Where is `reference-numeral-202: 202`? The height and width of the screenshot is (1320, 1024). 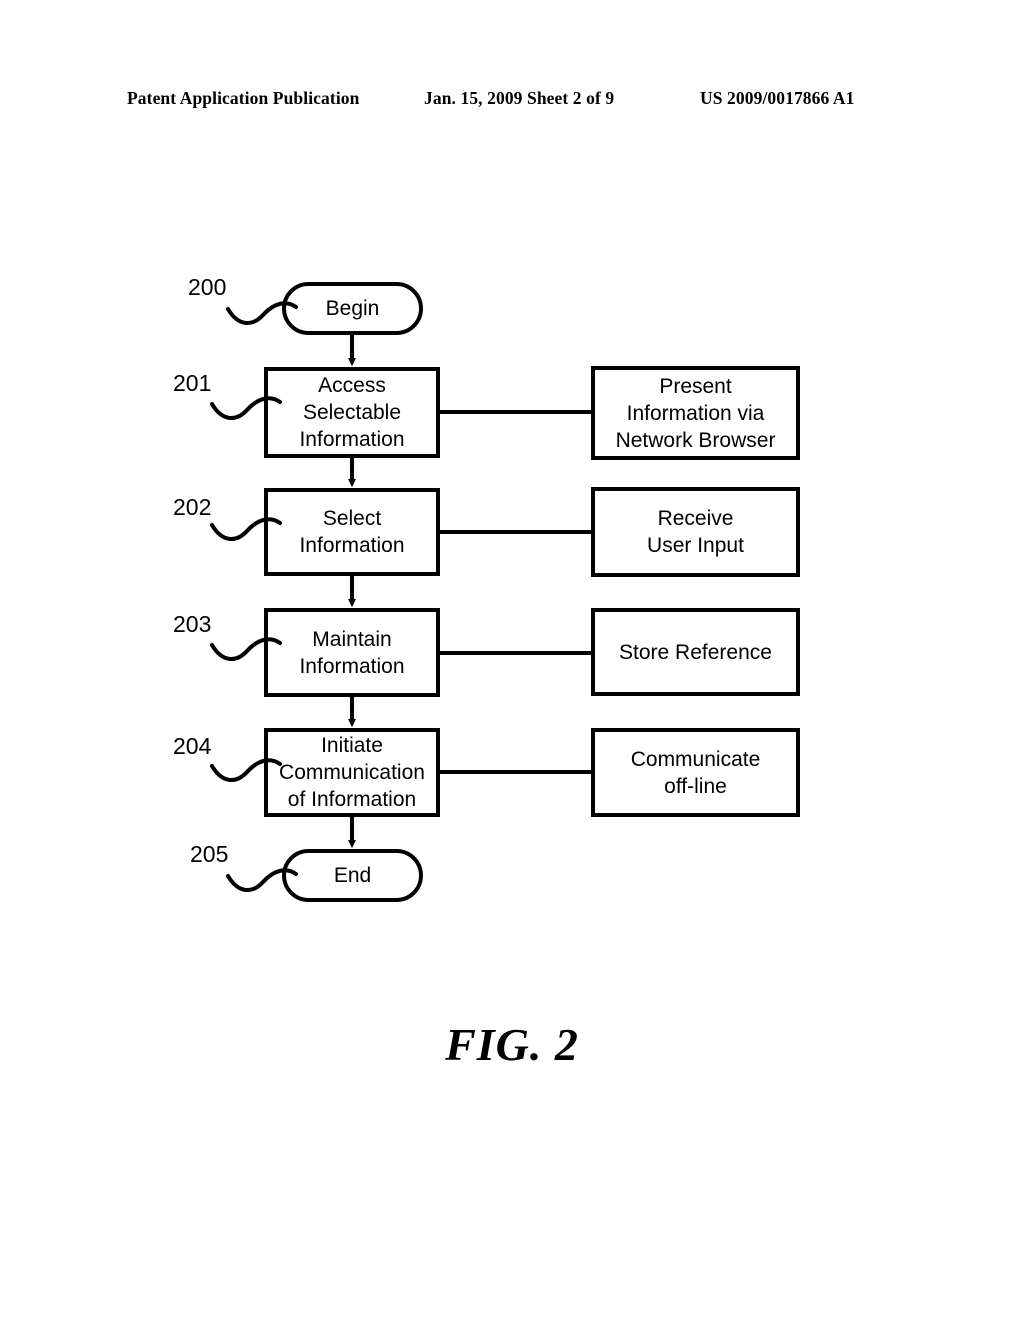
reference-numeral-202: 202 is located at coordinates (192, 507).